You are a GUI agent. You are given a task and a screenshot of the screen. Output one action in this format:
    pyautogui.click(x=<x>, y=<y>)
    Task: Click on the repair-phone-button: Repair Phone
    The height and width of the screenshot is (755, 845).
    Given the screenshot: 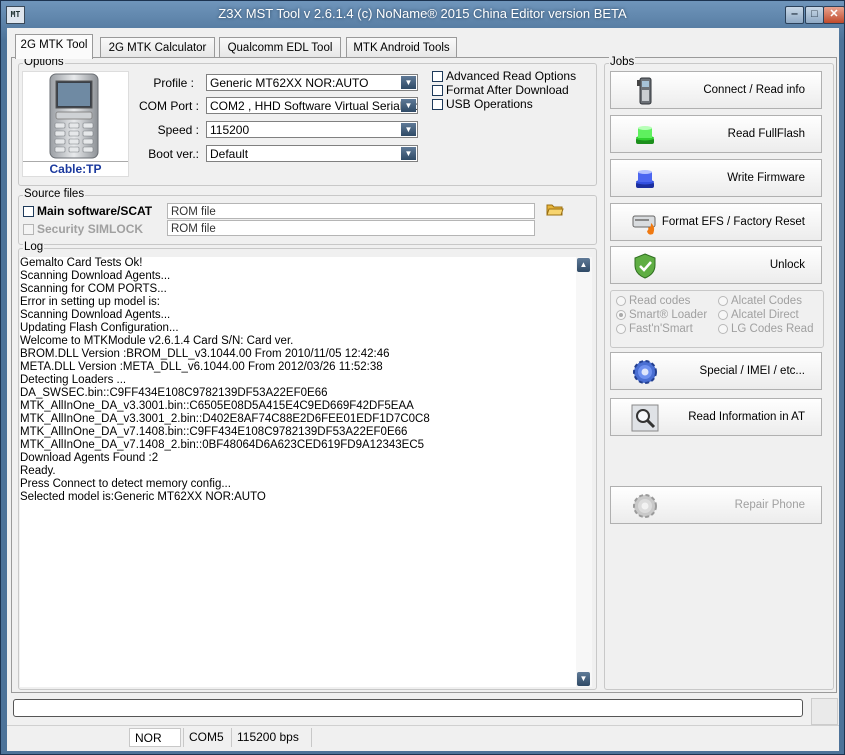 What is the action you would take?
    pyautogui.click(x=716, y=505)
    